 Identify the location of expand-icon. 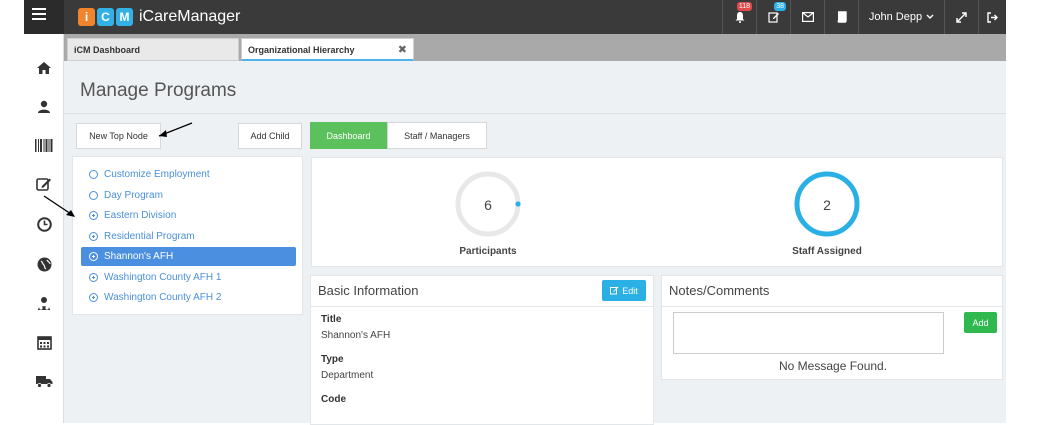
(961, 17).